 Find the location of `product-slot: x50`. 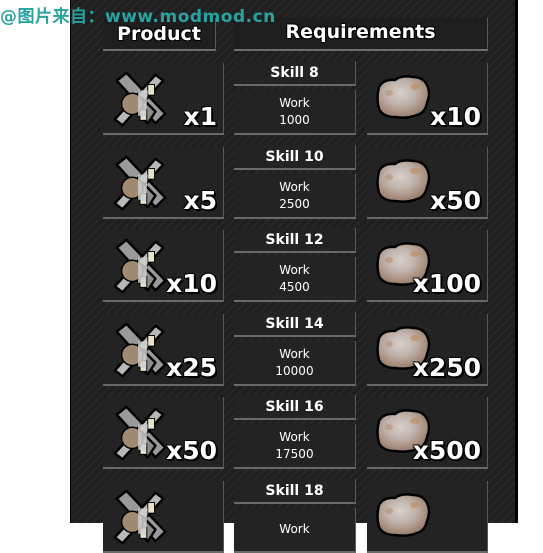

product-slot: x50 is located at coordinates (163, 433).